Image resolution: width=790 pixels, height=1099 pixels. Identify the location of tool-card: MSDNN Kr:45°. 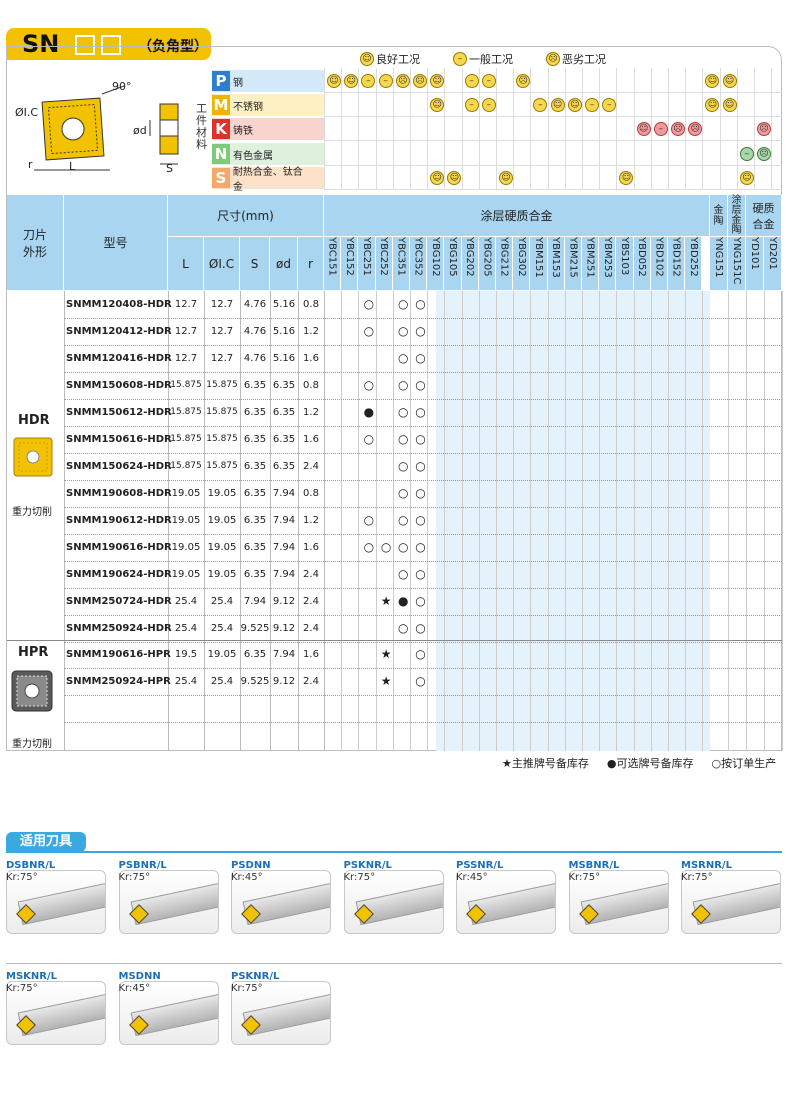
(168, 1011).